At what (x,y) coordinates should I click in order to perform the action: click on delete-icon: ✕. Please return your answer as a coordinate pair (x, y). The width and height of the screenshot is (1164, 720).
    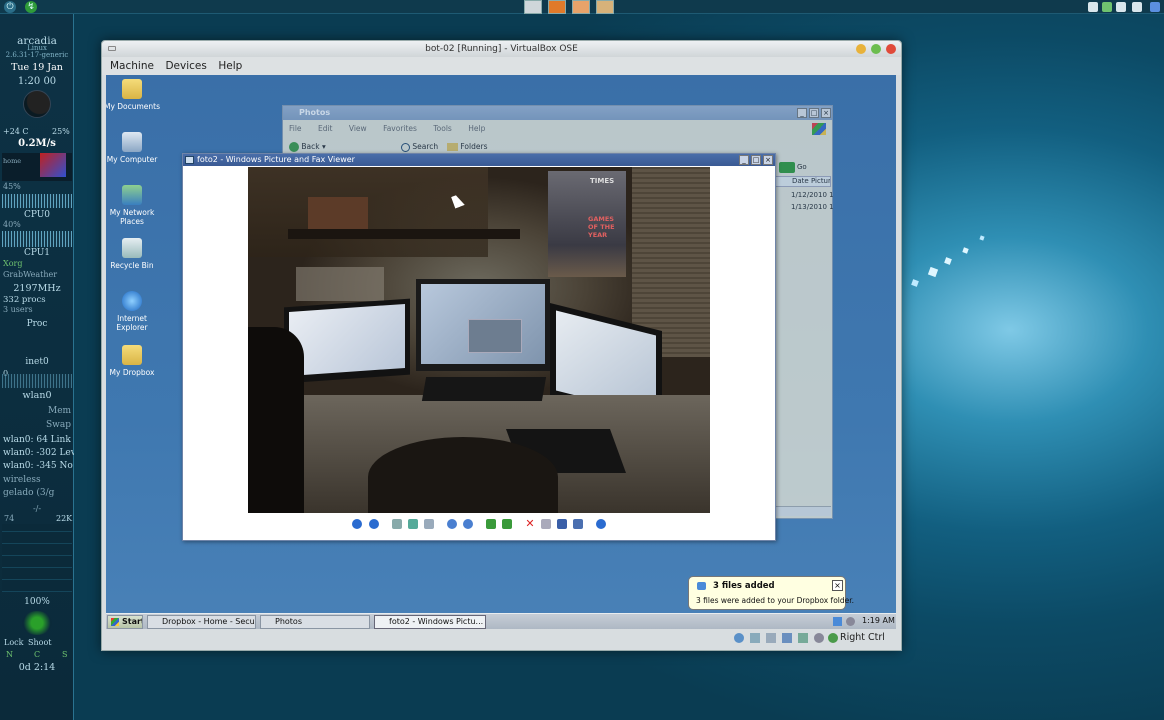
    Looking at the image, I should click on (530, 523).